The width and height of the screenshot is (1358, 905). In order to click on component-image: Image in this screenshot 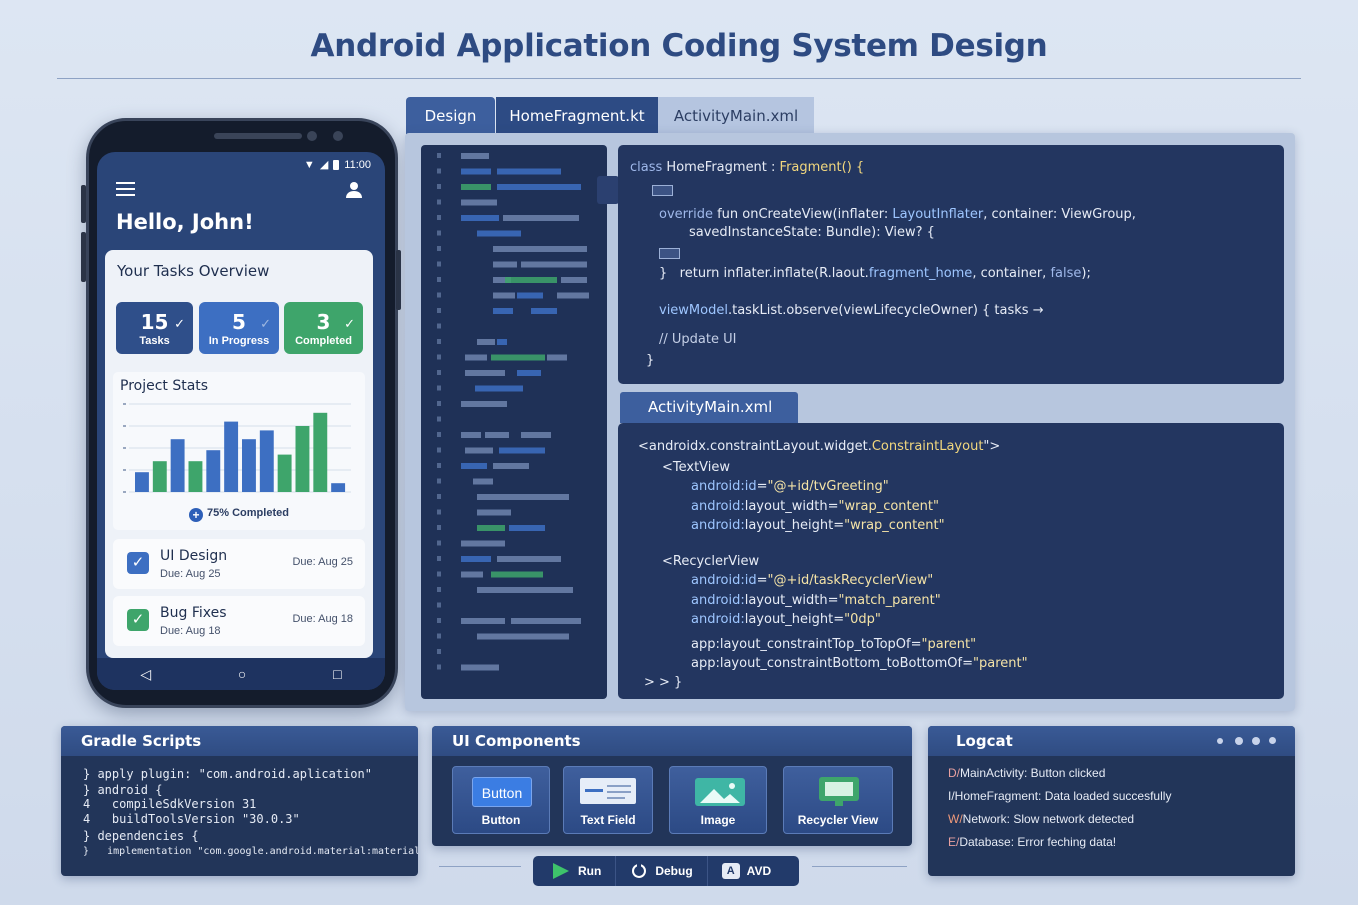, I will do `click(718, 800)`.